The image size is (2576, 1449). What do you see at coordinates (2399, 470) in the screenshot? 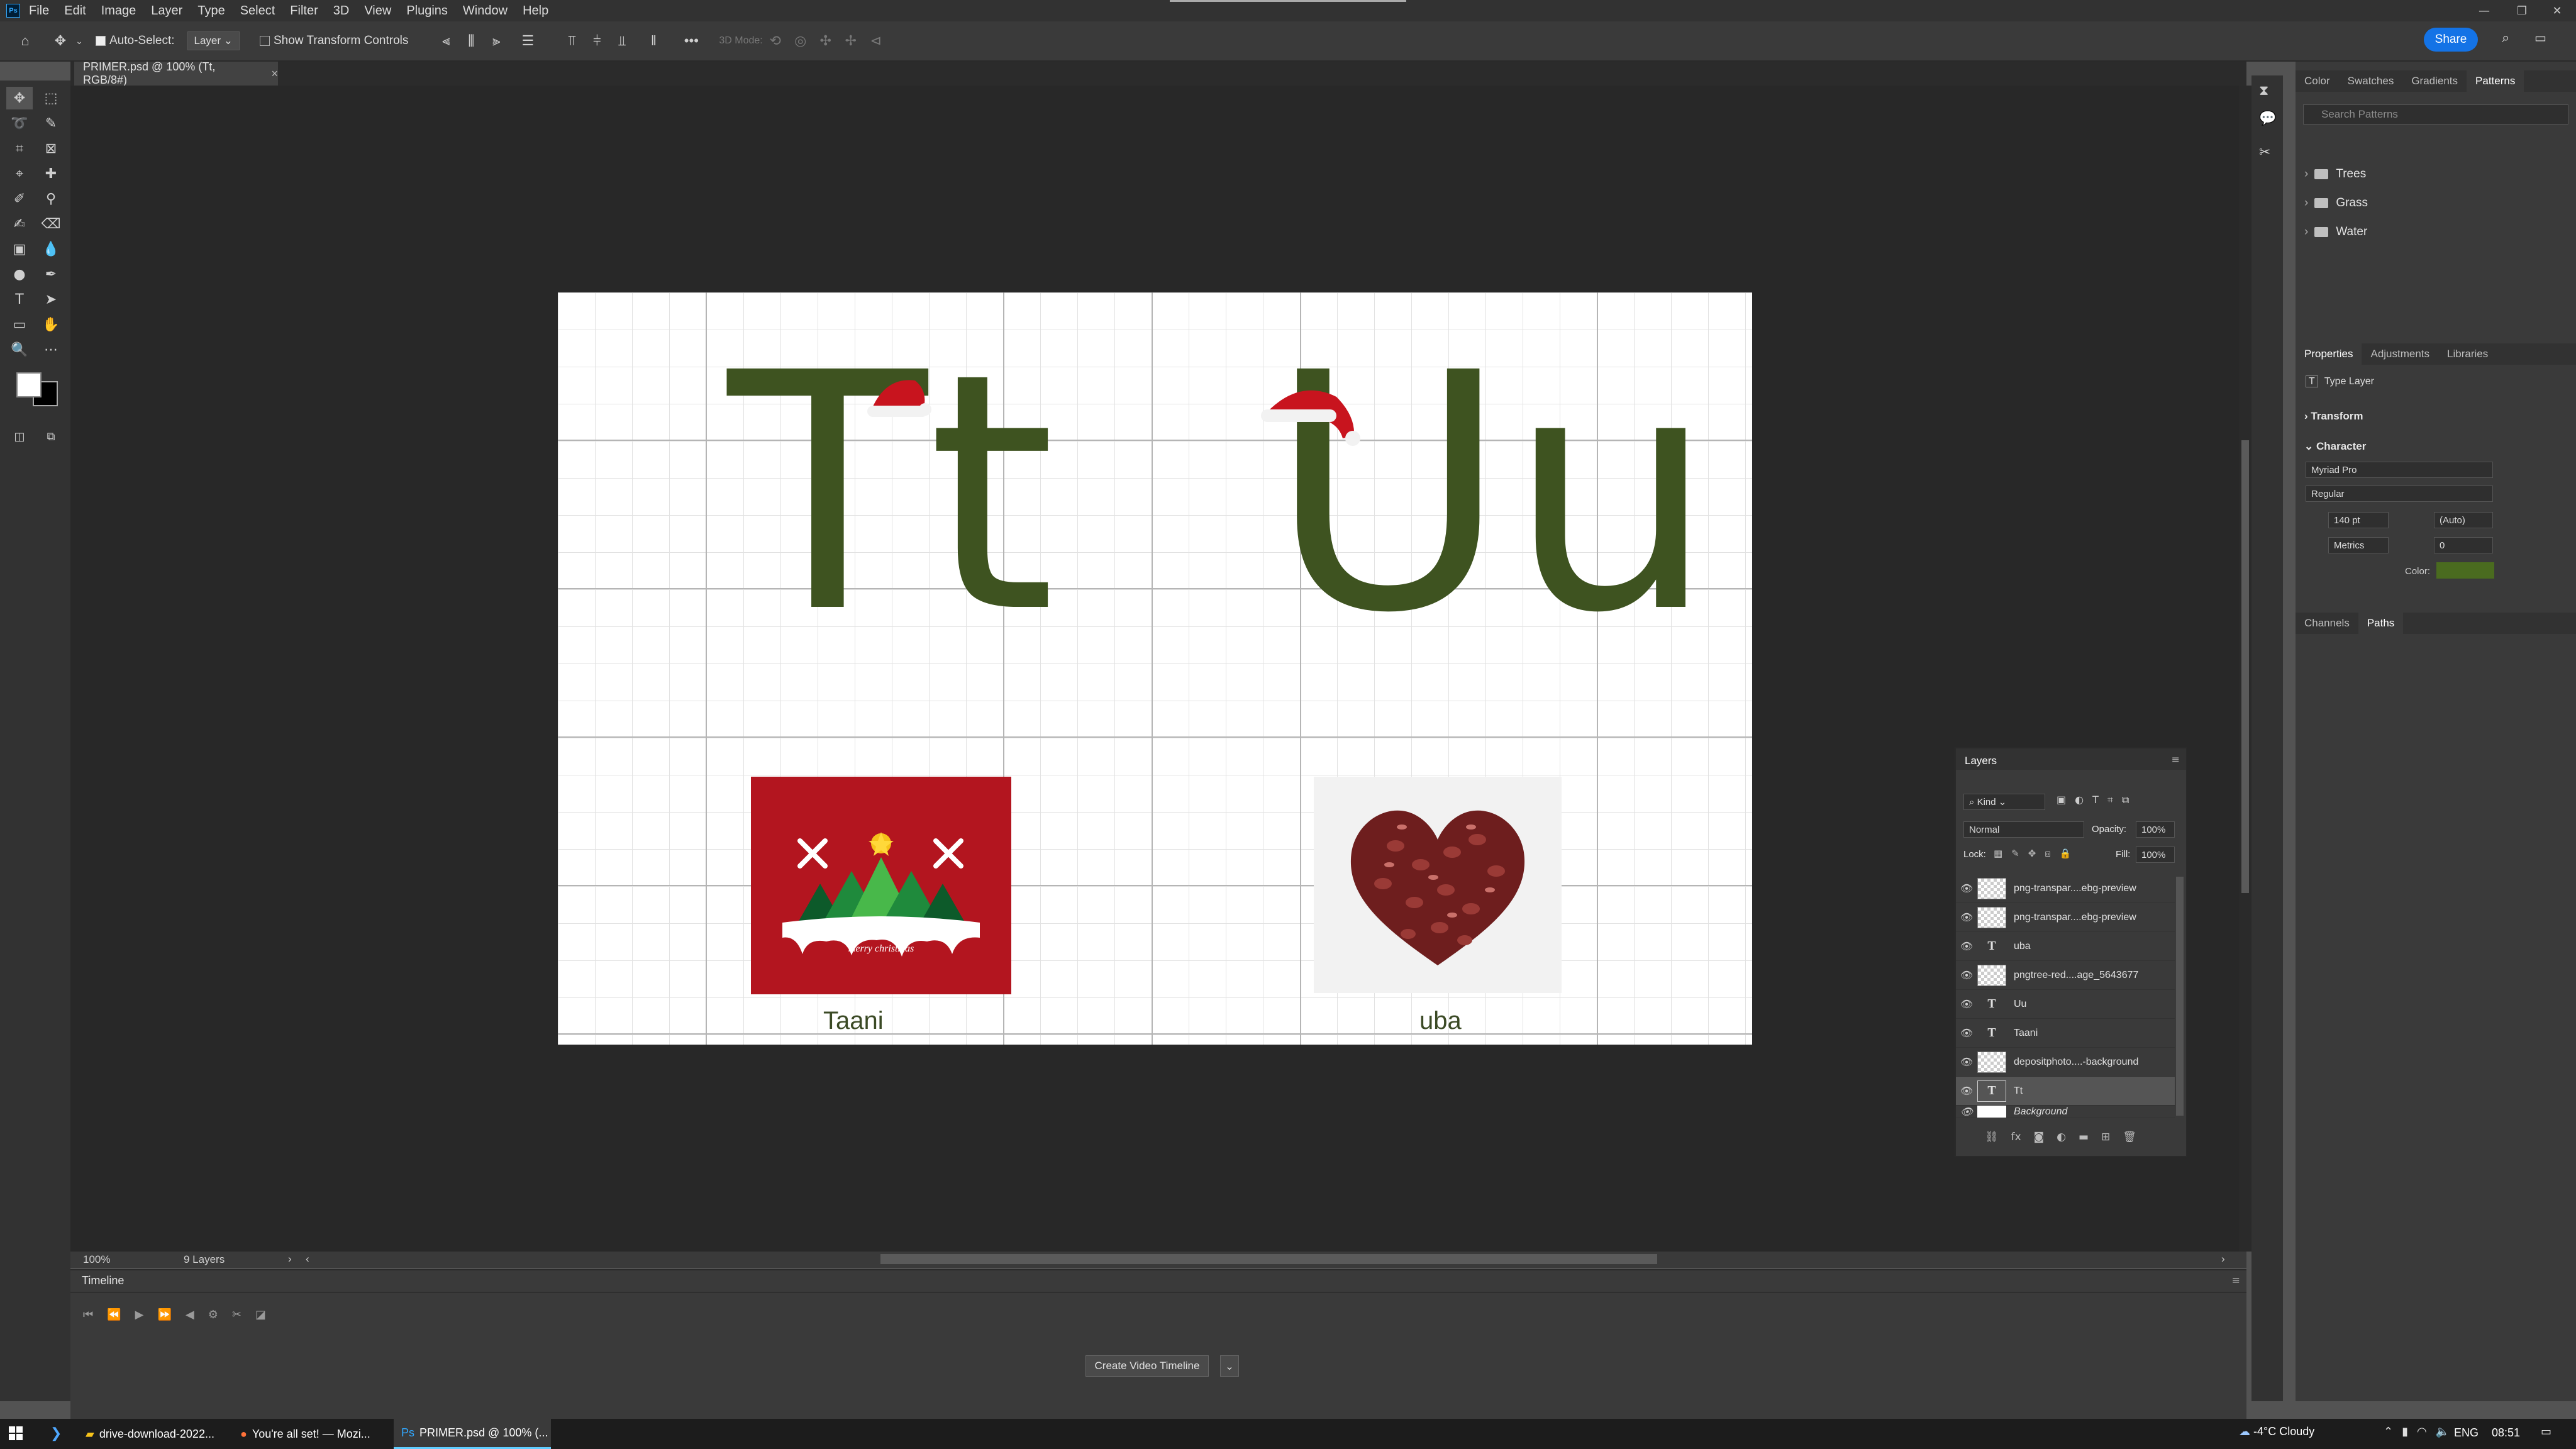
I see `font-family-select: Myriad Pro` at bounding box center [2399, 470].